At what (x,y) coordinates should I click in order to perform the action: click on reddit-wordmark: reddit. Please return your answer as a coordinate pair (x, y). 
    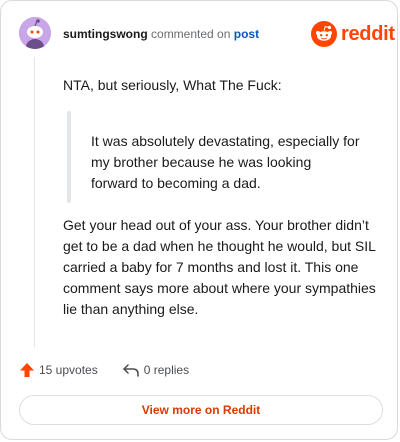
    Looking at the image, I should click on (368, 33).